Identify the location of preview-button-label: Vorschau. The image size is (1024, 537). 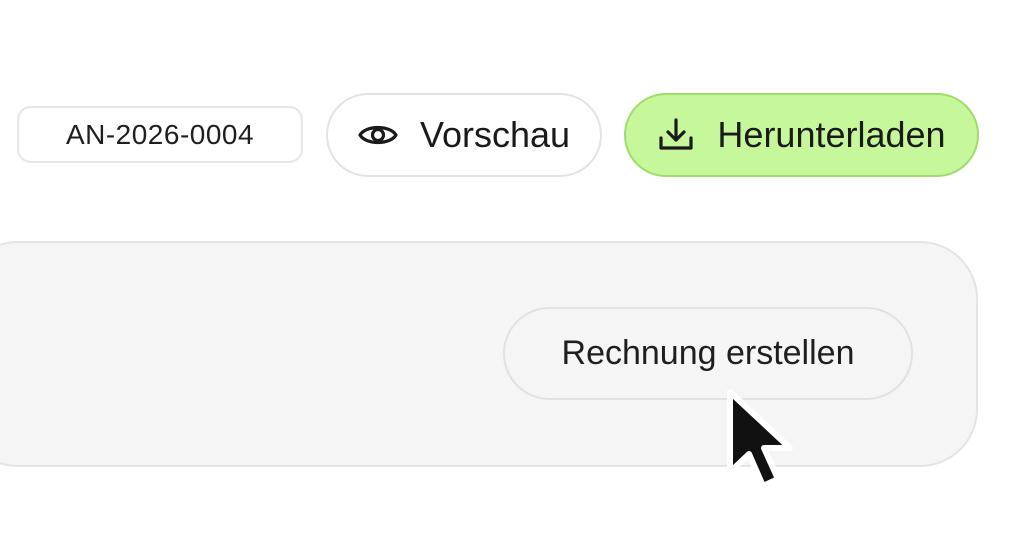
(495, 134).